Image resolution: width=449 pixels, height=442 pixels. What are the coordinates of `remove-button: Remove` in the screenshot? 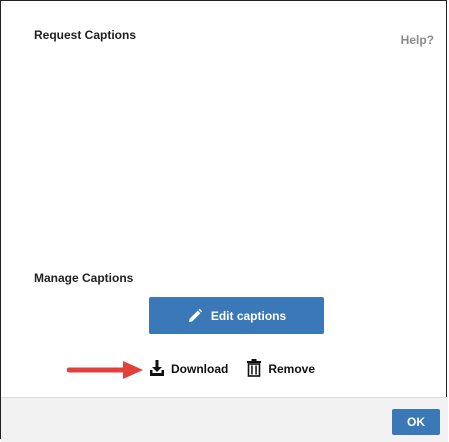 It's located at (281, 369).